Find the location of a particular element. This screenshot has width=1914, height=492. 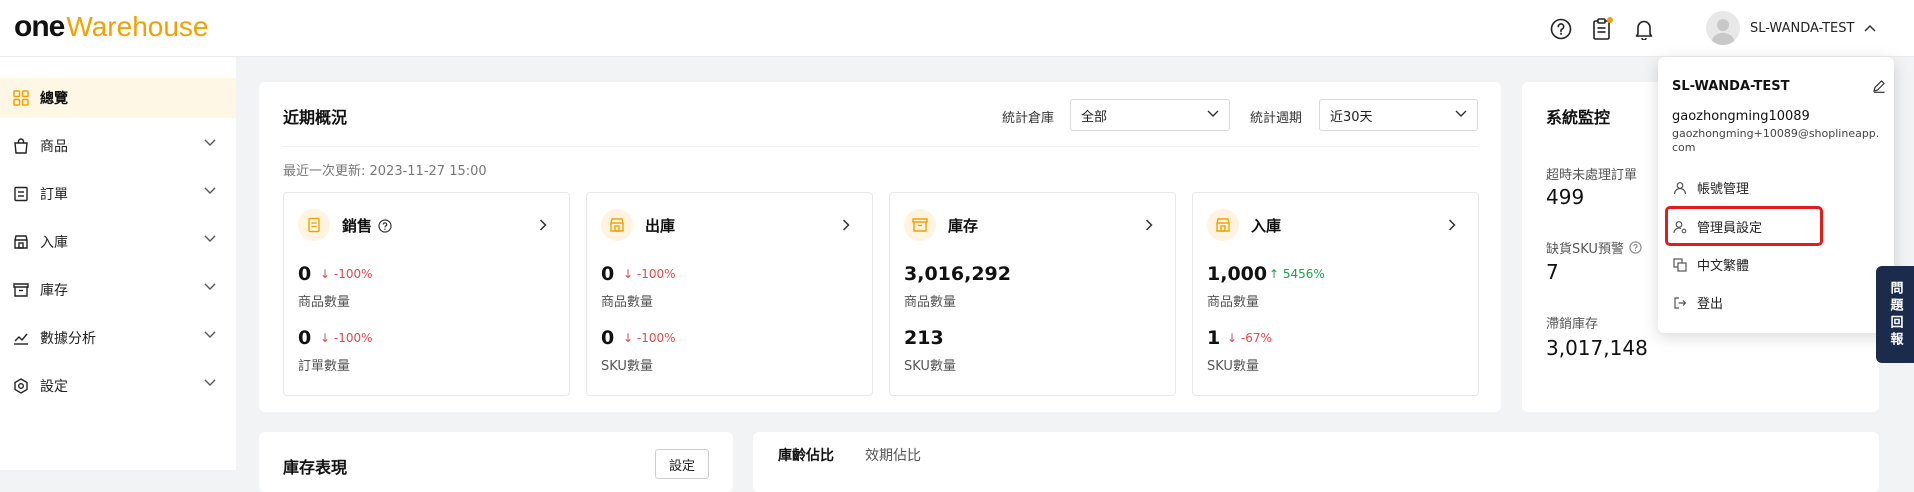

sidebar-item-inventory: 庫存 is located at coordinates (118, 290).